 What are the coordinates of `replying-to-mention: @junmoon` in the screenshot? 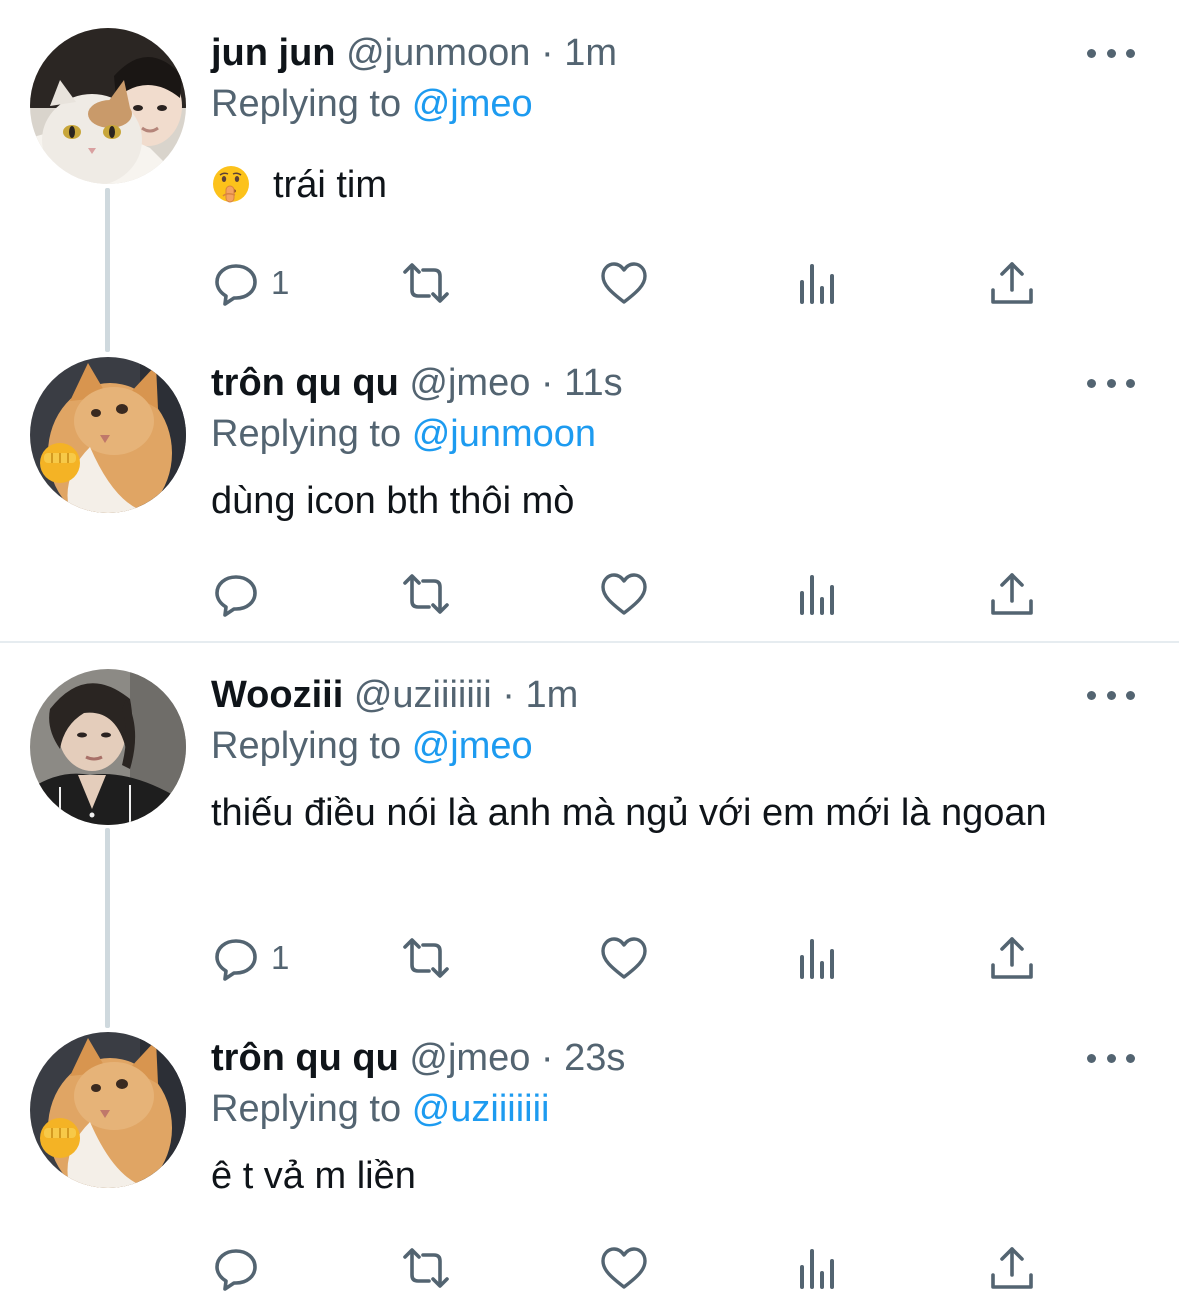 It's located at (504, 434).